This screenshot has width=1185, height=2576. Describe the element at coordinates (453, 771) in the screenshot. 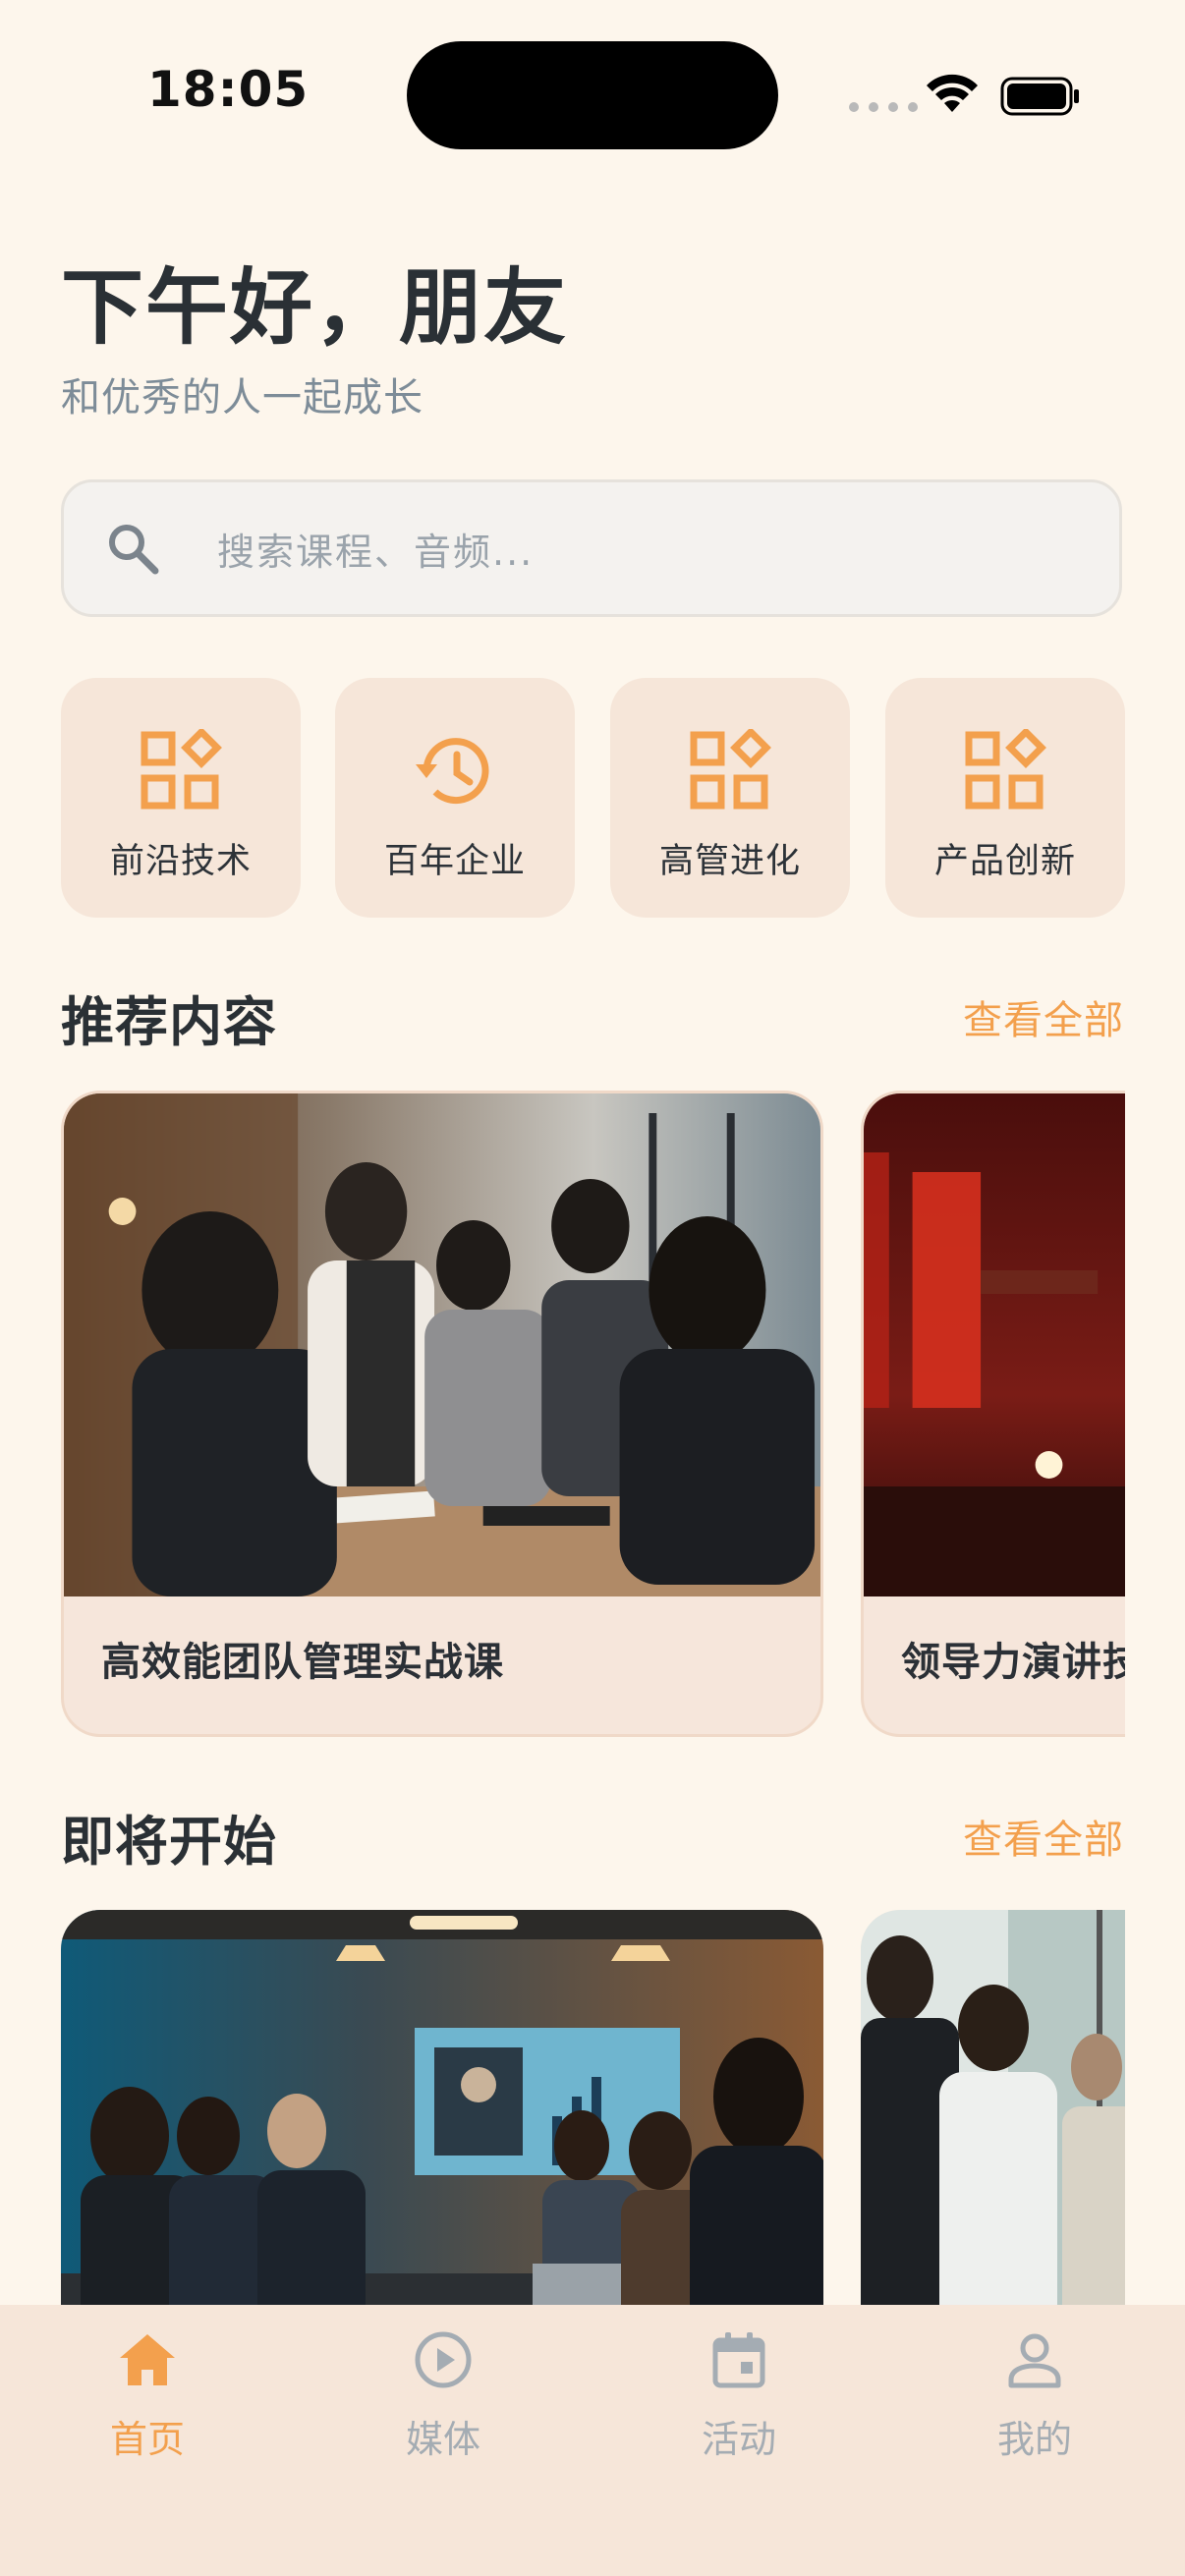

I see `history-clock-icon` at that location.